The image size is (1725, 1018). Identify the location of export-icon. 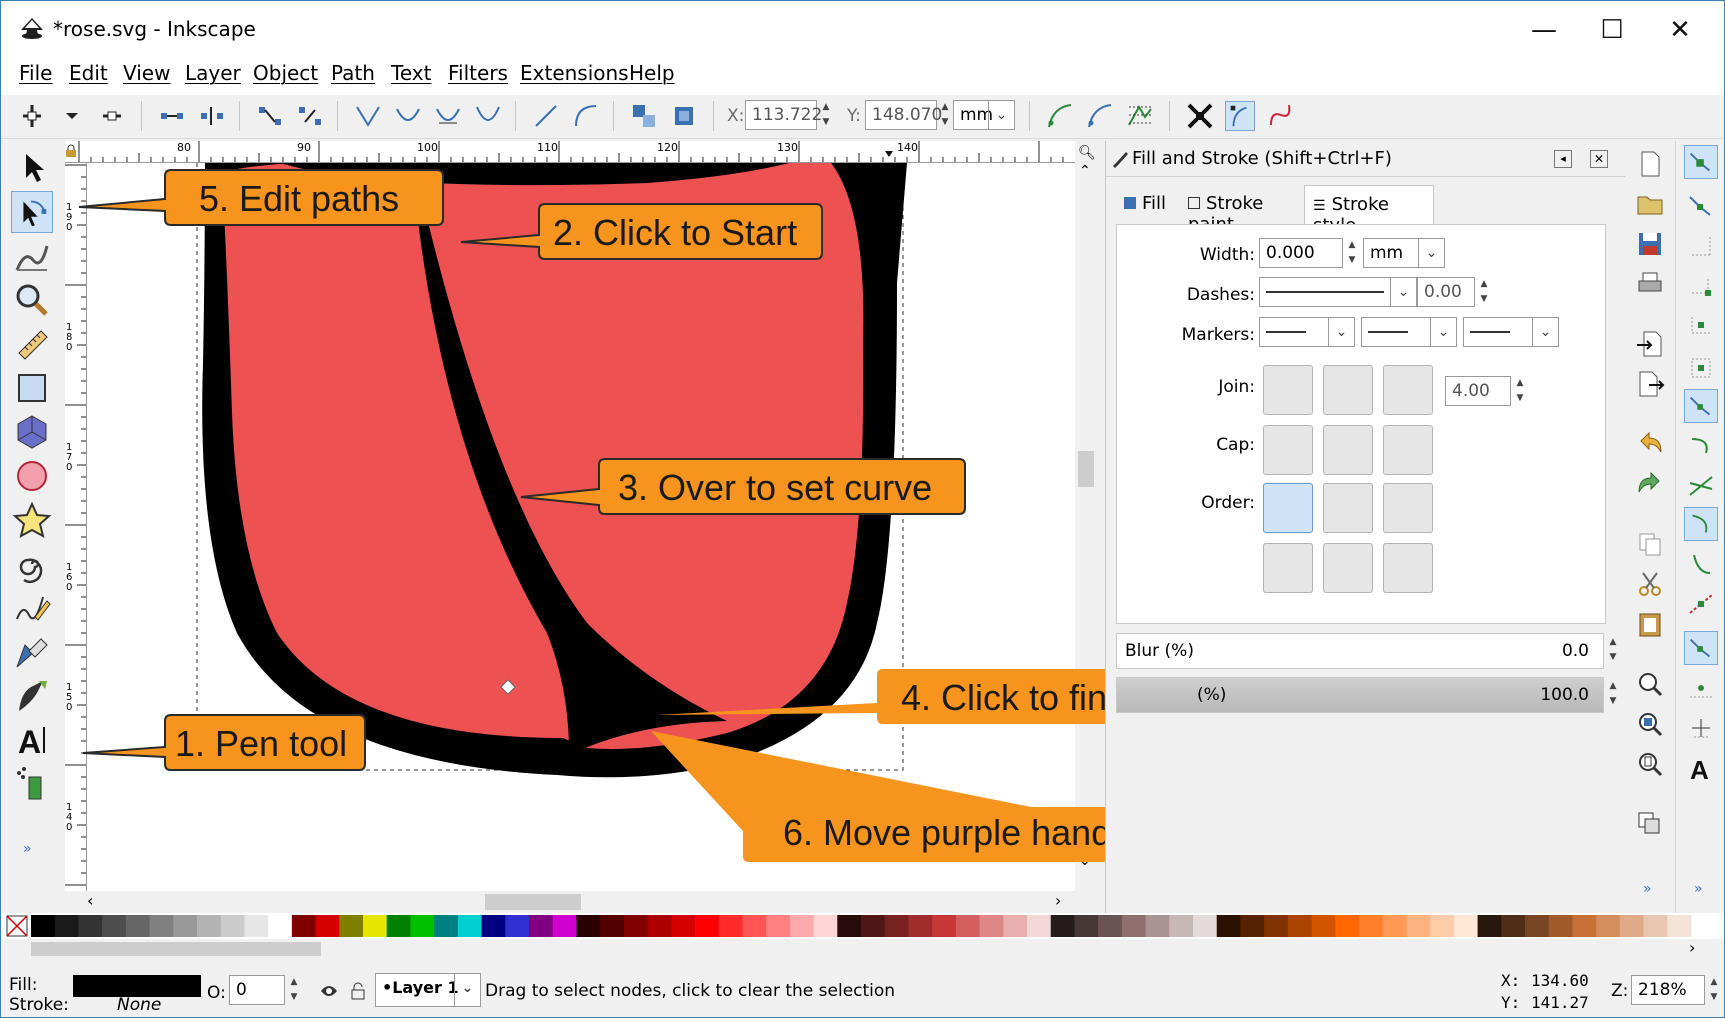
(1650, 384).